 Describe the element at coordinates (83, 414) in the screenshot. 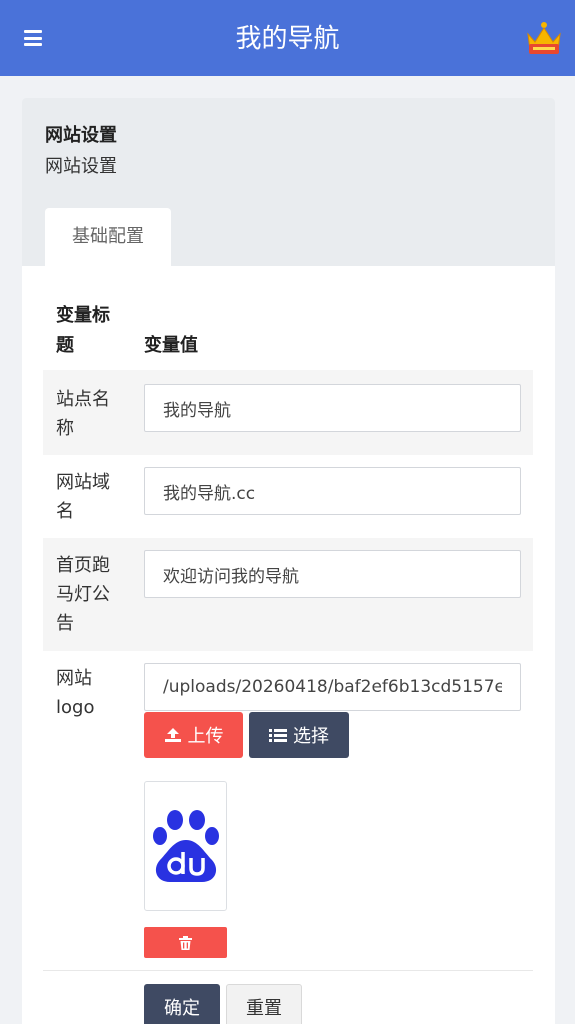

I see `field-label: 站点名称` at that location.